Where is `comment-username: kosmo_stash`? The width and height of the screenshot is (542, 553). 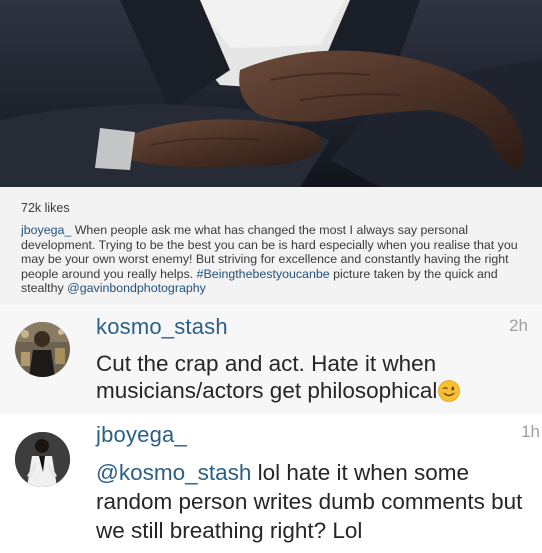
comment-username: kosmo_stash is located at coordinates (162, 327).